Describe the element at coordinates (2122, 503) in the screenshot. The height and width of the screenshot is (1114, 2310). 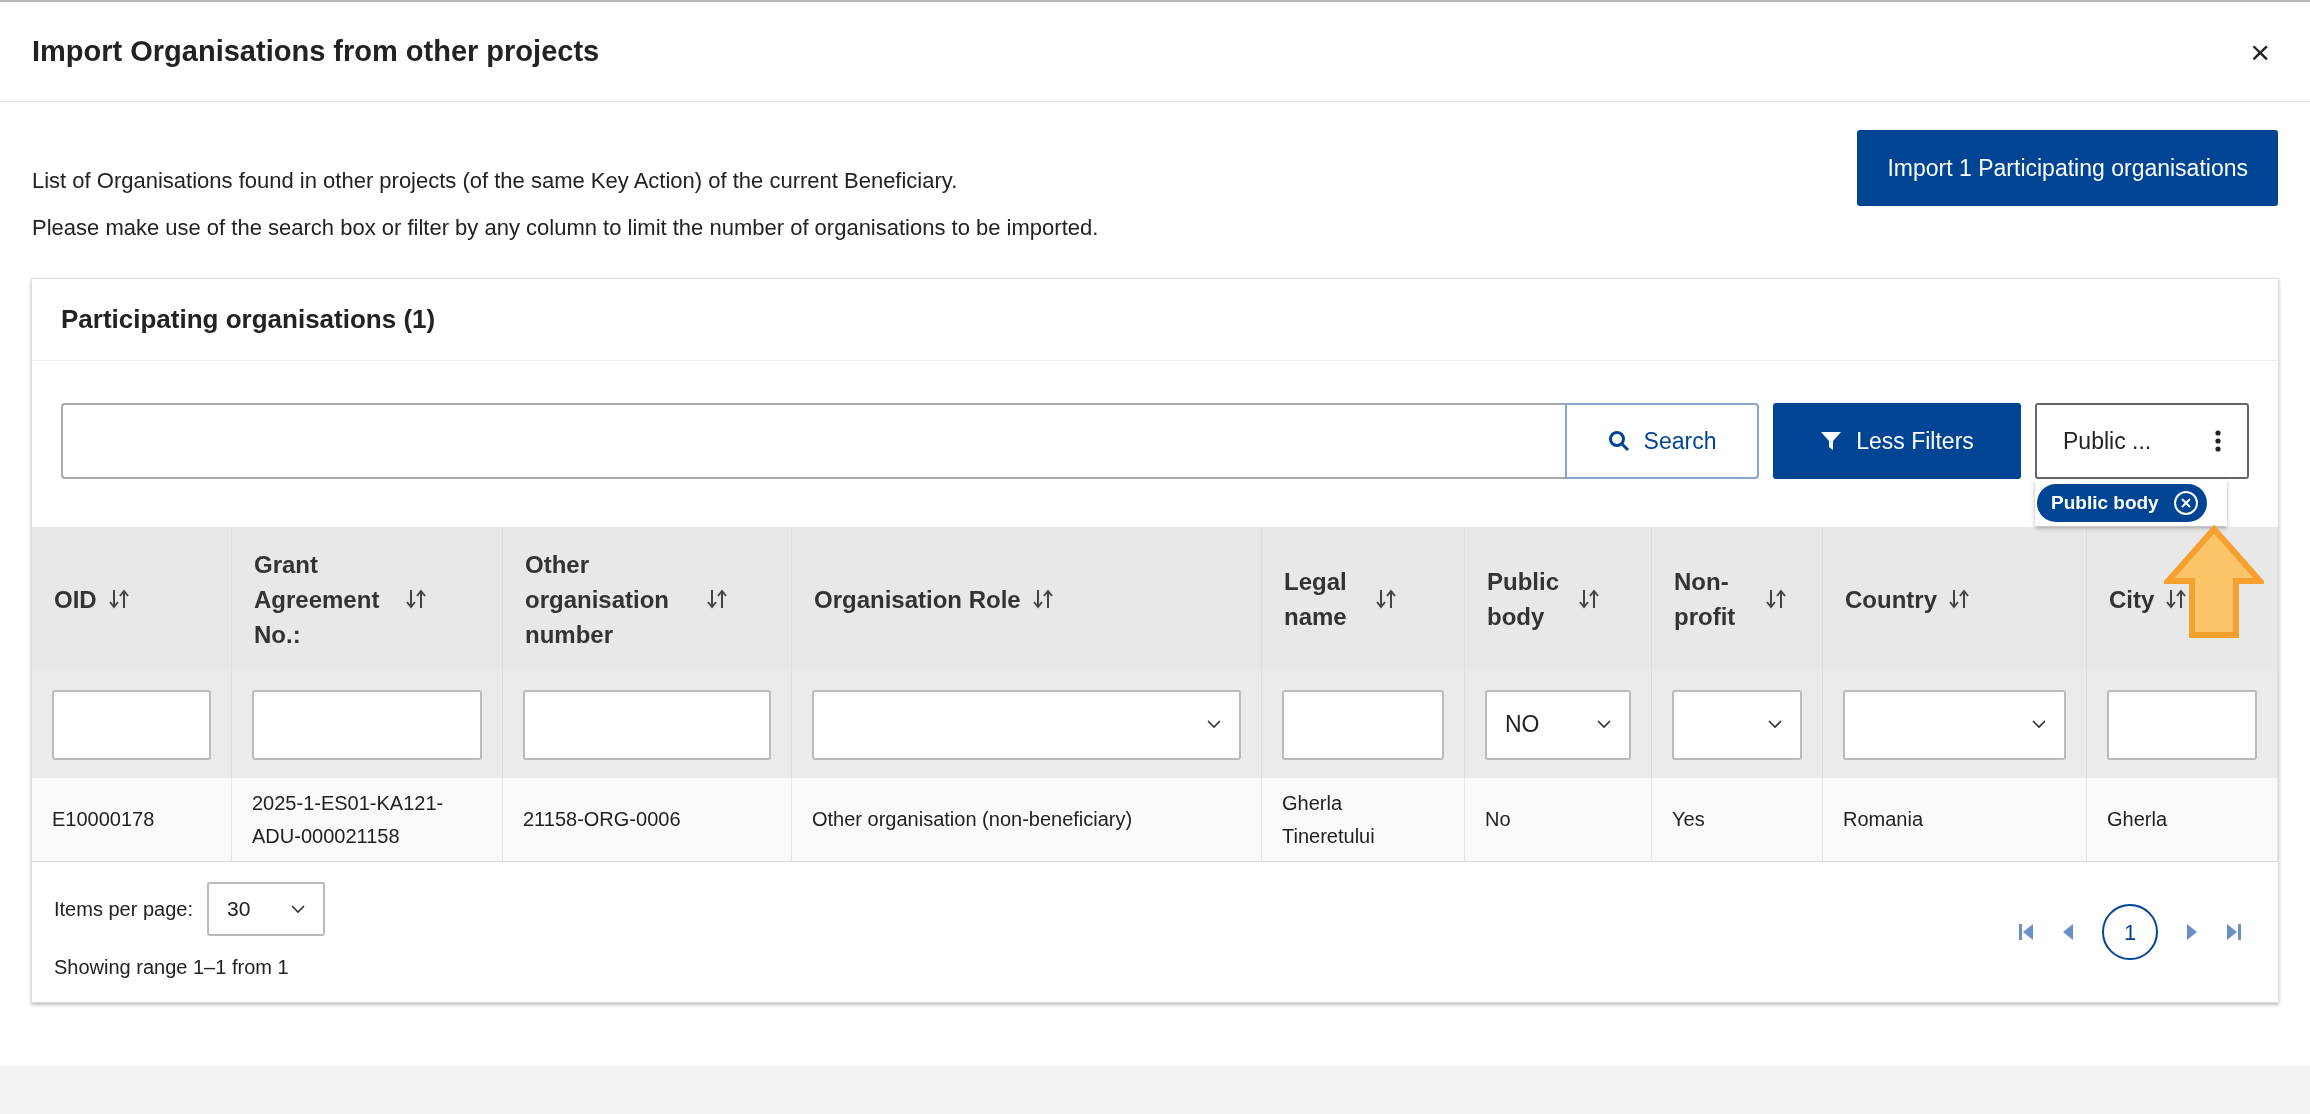
I see `filter-chip: Public body` at that location.